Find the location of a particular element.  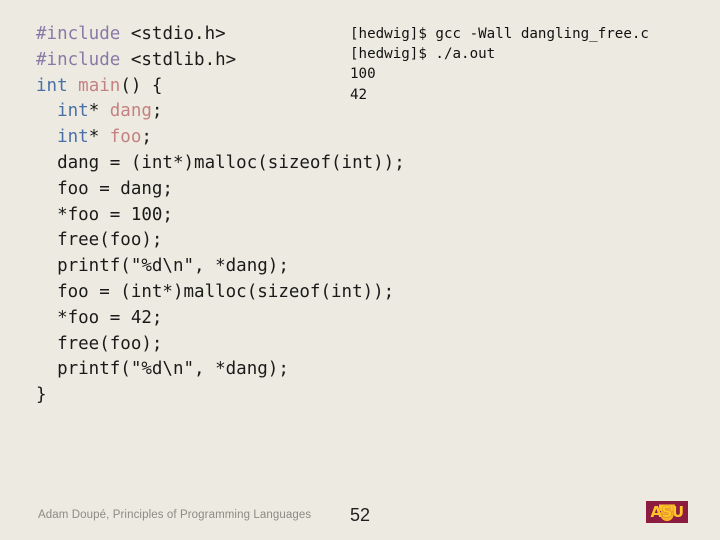

code-line: *foo = 100; is located at coordinates (220, 216).